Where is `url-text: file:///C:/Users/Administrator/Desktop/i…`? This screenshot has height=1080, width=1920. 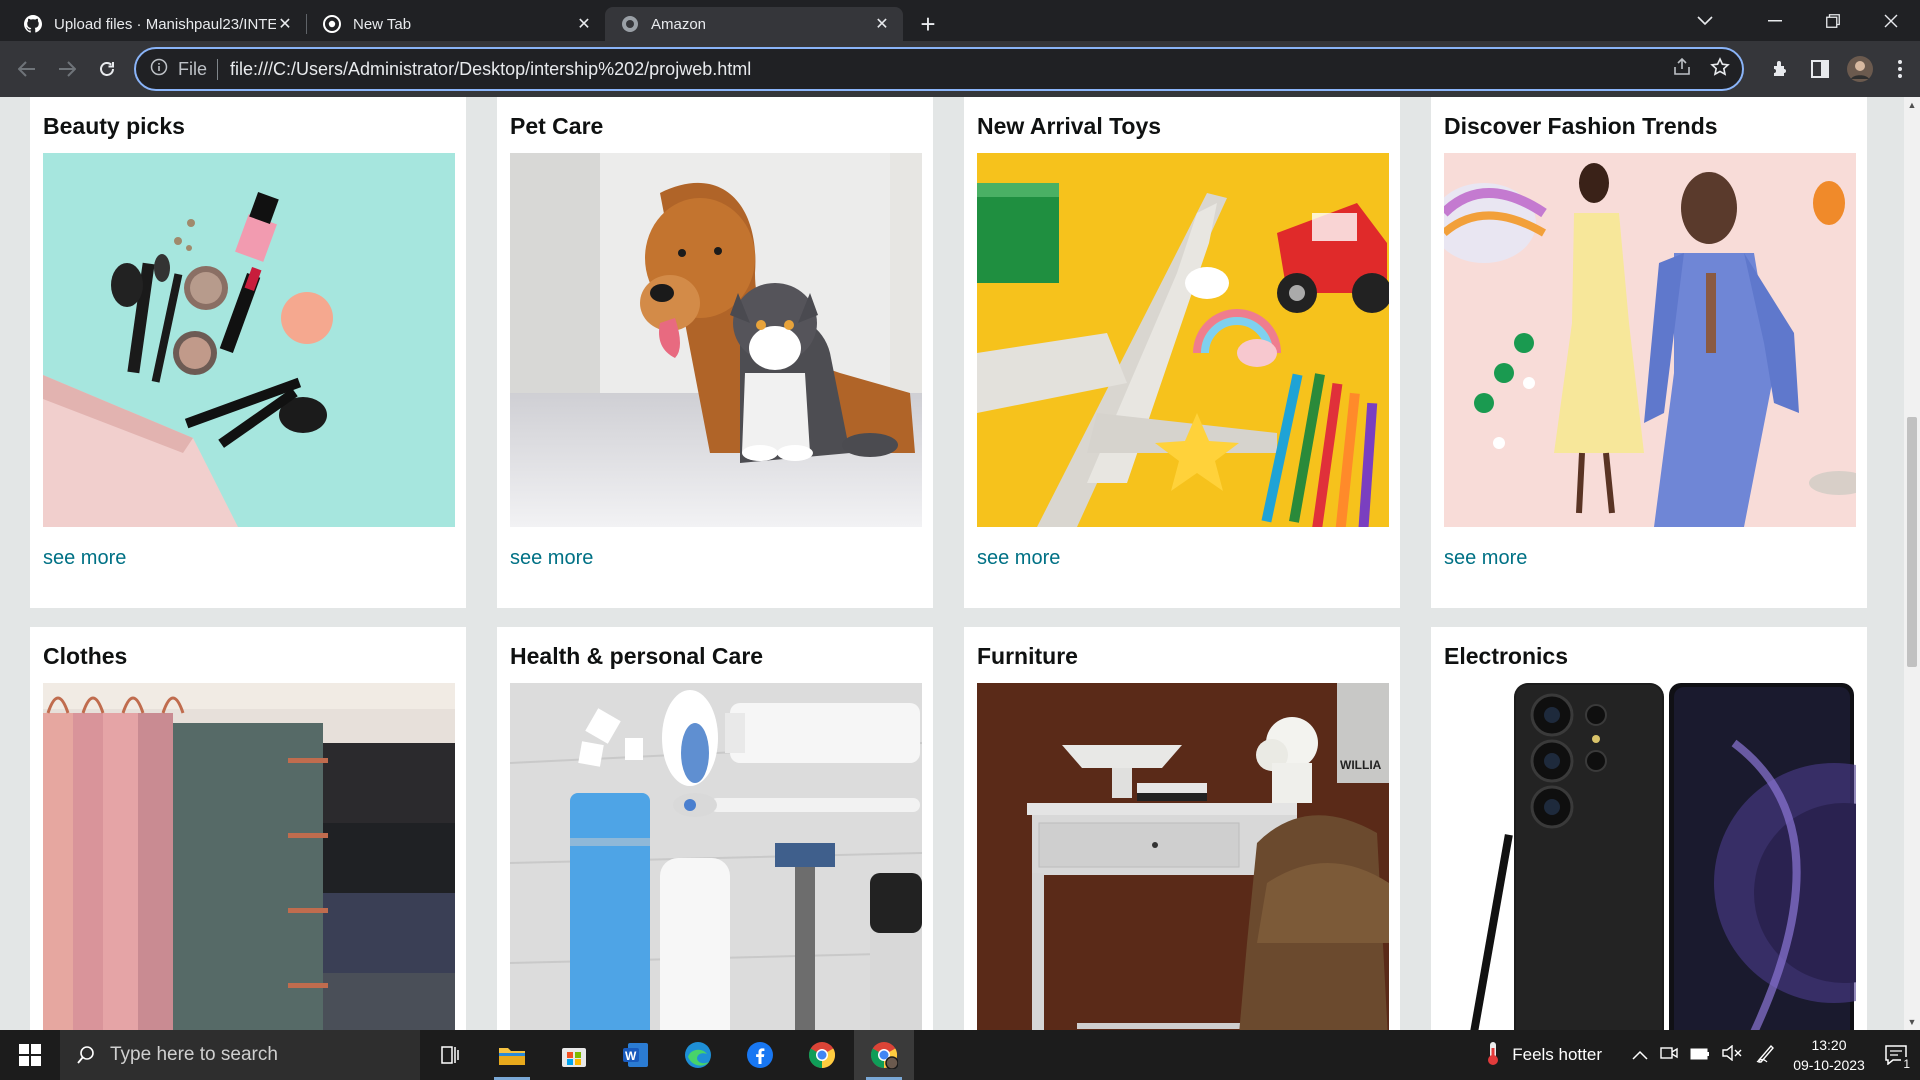 url-text: file:///C:/Users/Administrator/Desktop/i… is located at coordinates (490, 69).